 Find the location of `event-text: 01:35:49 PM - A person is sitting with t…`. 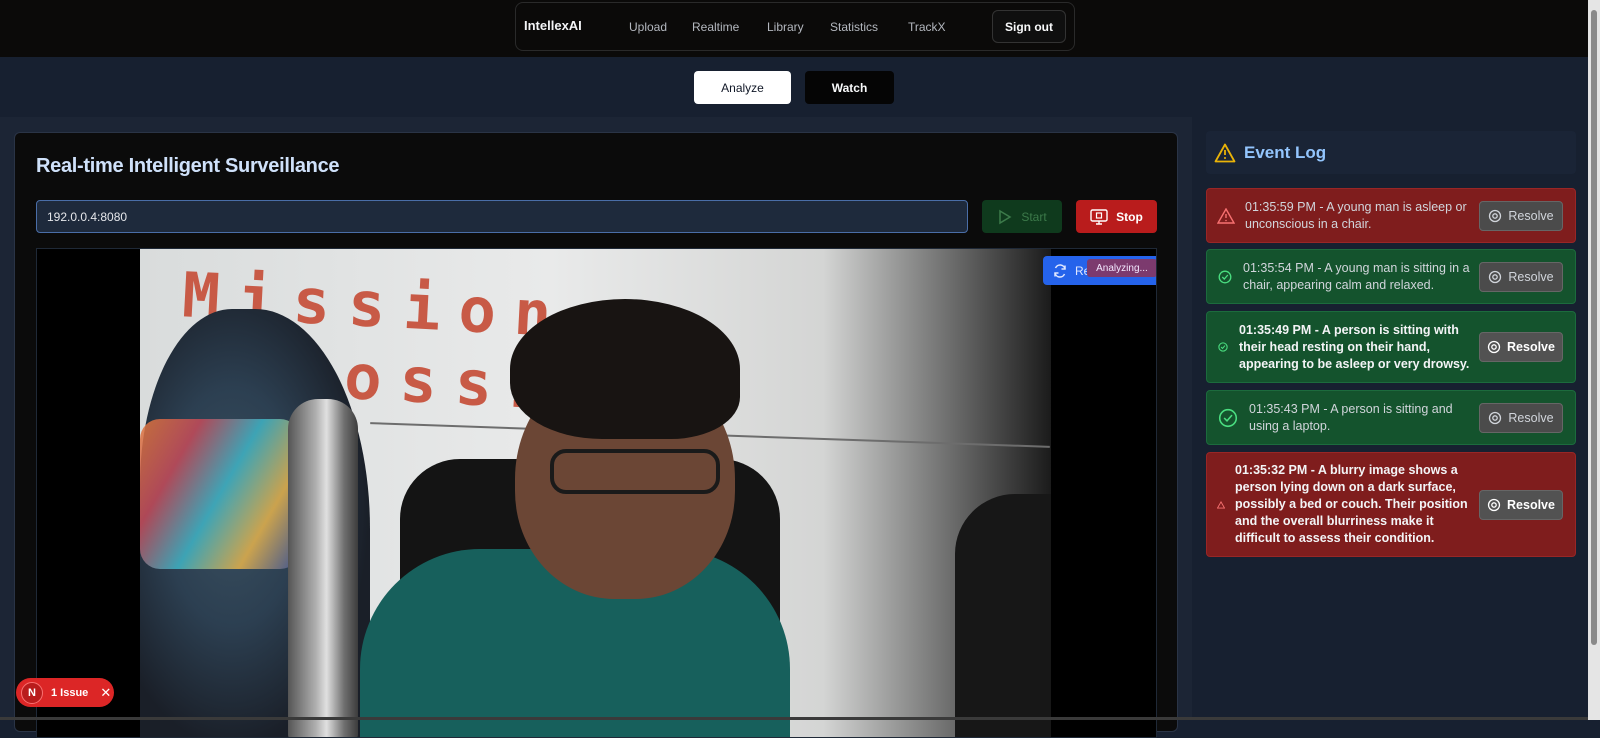

event-text: 01:35:49 PM - A person is sitting with t… is located at coordinates (1354, 346).